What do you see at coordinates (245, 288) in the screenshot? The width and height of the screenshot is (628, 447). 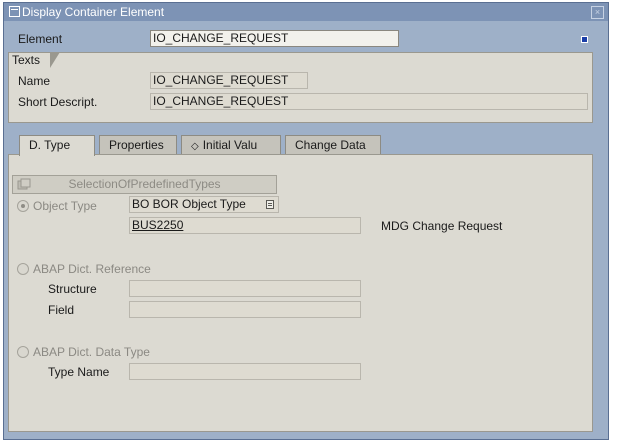 I see `structure-field` at bounding box center [245, 288].